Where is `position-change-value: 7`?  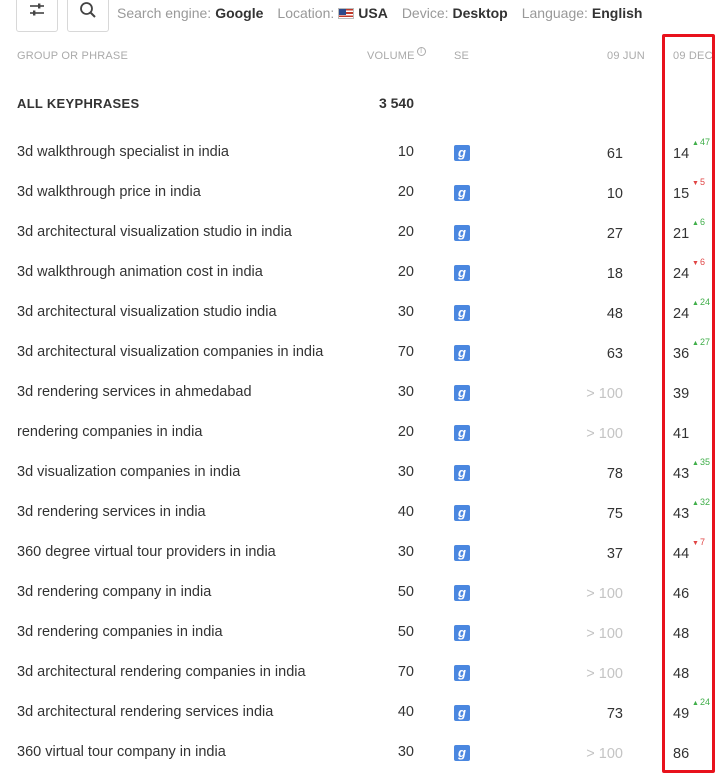
position-change-value: 7 is located at coordinates (702, 542).